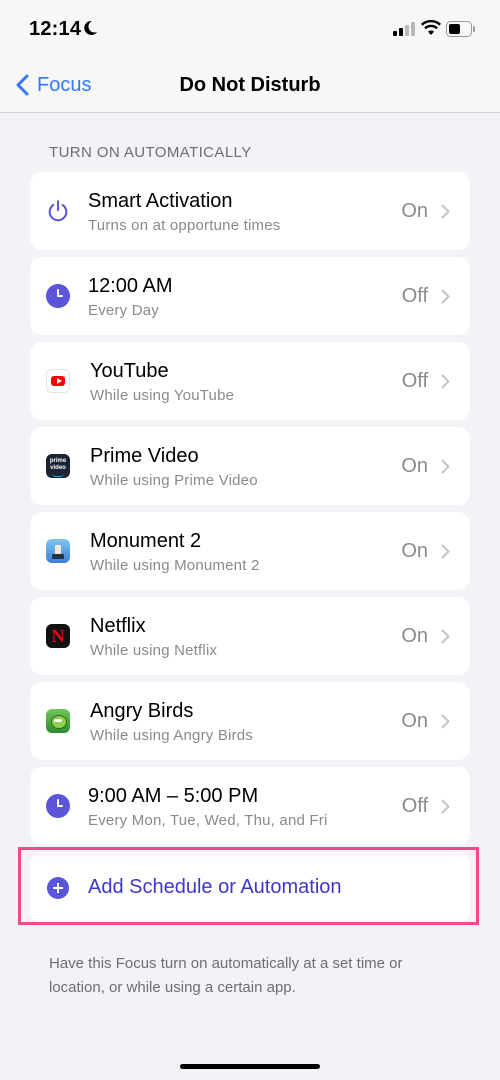 Image resolution: width=500 pixels, height=1080 pixels. What do you see at coordinates (431, 30) in the screenshot?
I see `wifi-icon` at bounding box center [431, 30].